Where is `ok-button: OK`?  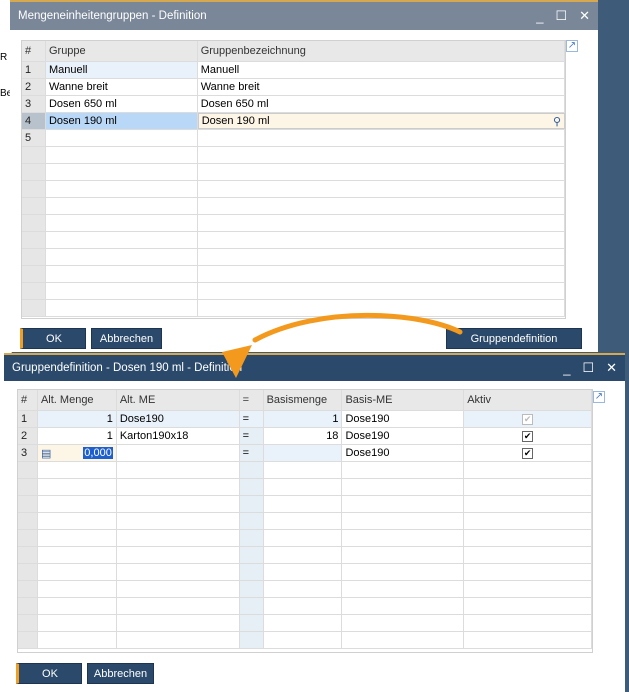
ok-button: OK is located at coordinates (49, 673).